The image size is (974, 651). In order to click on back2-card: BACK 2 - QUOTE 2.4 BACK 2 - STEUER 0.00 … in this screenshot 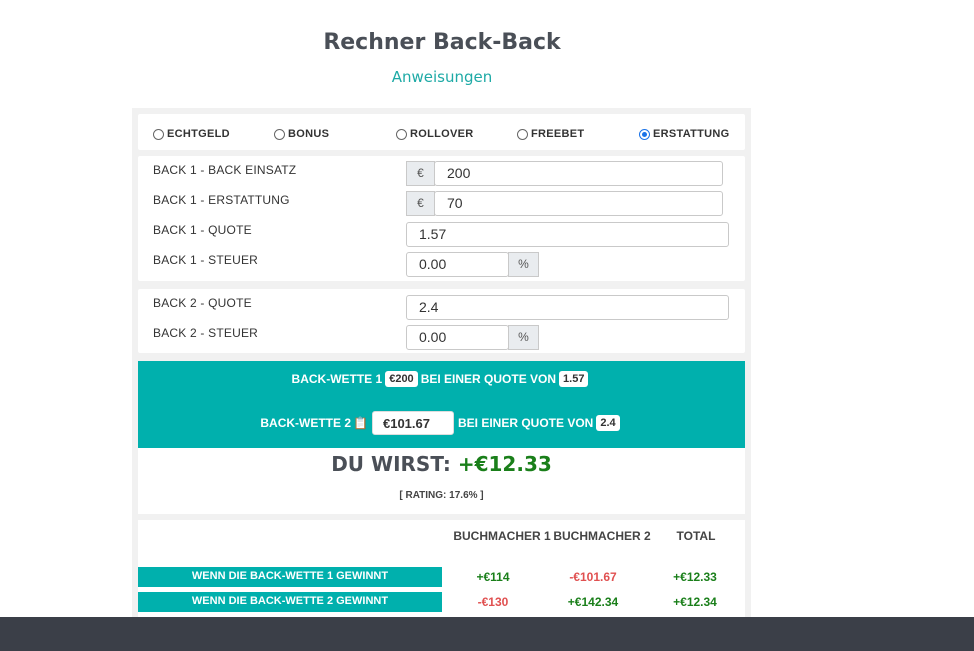, I will do `click(441, 321)`.